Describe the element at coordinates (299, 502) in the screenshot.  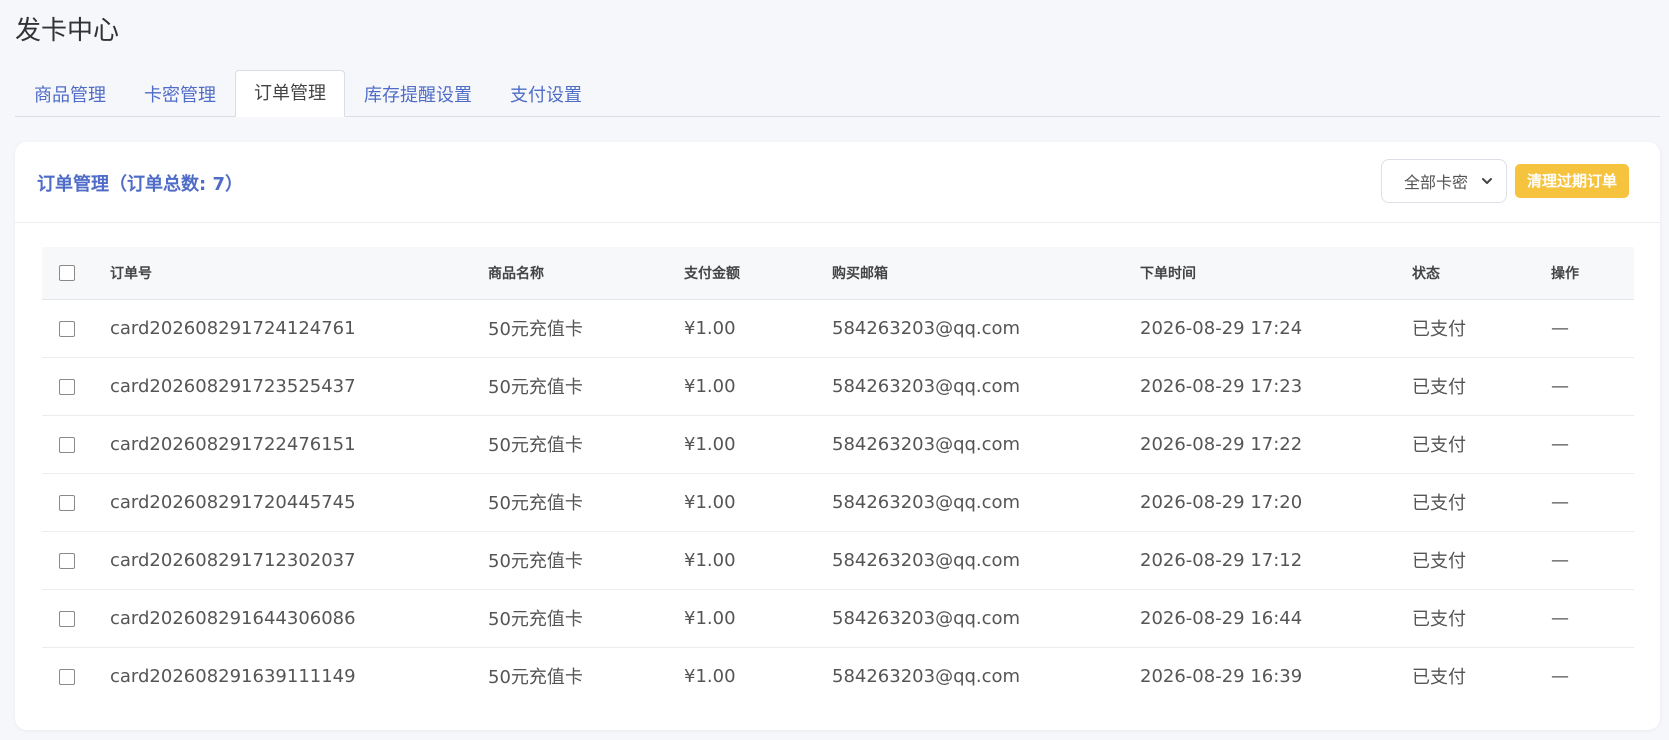
I see `order-no: card202608291720445745` at that location.